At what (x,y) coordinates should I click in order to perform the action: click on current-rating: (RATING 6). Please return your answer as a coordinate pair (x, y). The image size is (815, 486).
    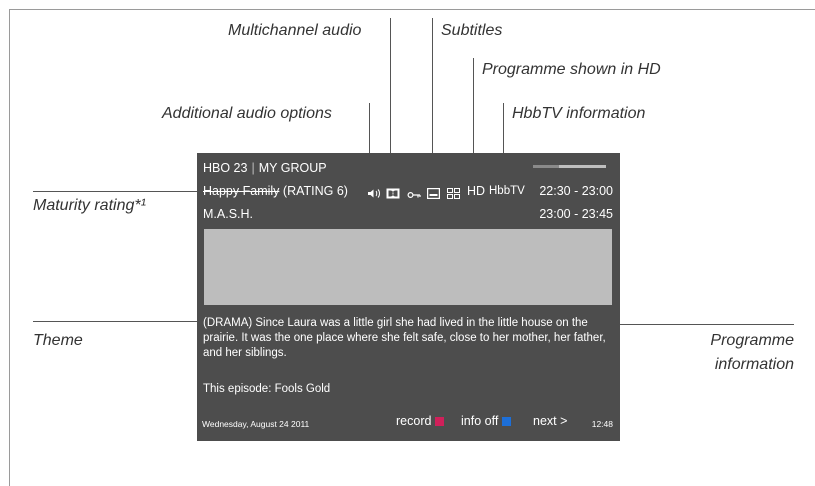
    Looking at the image, I should click on (315, 191).